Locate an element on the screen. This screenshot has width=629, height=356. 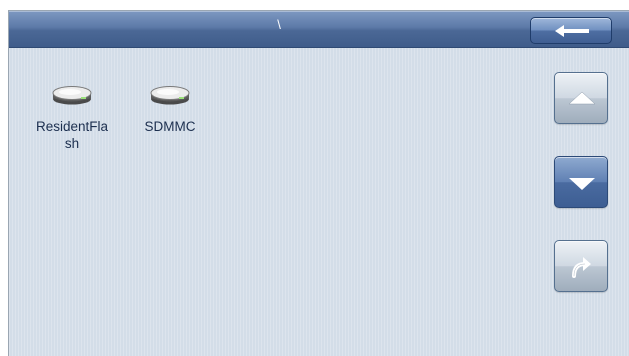
triangle-up-icon is located at coordinates (582, 98).